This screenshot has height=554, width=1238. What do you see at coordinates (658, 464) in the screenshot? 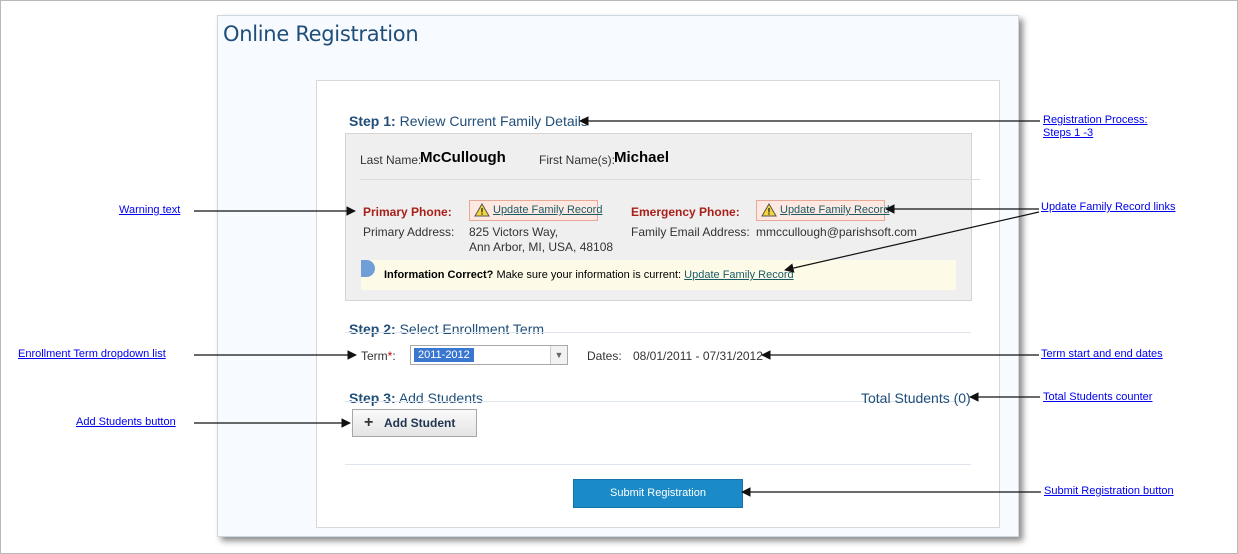
I see `form-footer-rule` at bounding box center [658, 464].